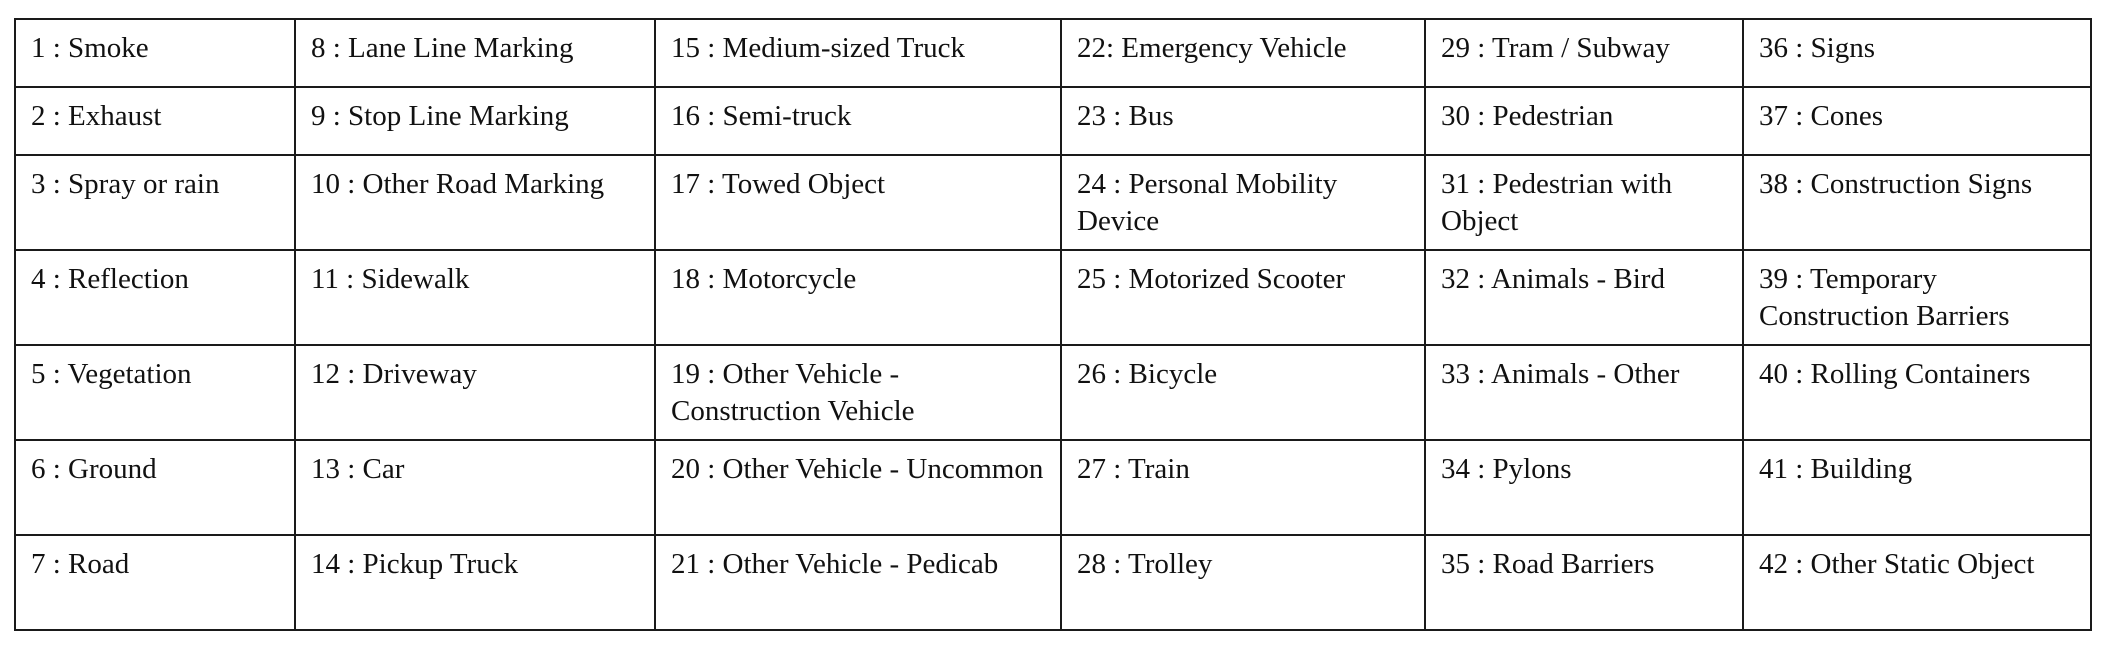 Image resolution: width=2106 pixels, height=646 pixels. I want to click on table-cell: 10 : Other Road Marking, so click(475, 202).